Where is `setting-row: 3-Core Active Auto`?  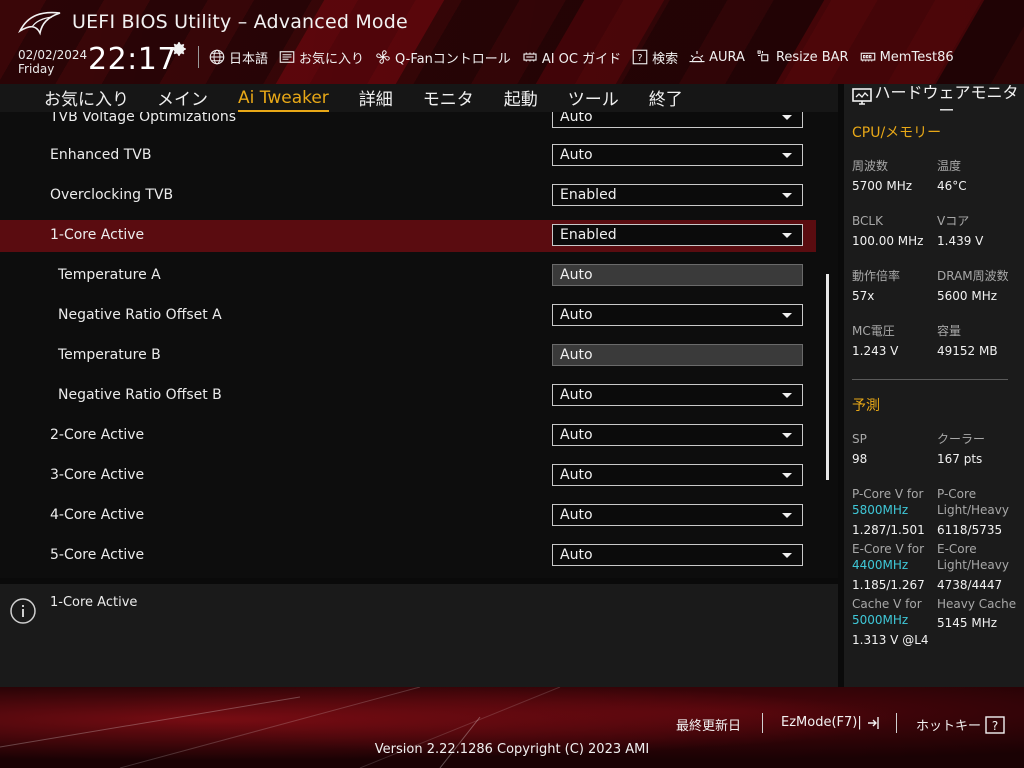
setting-row: 3-Core Active Auto is located at coordinates (408, 476).